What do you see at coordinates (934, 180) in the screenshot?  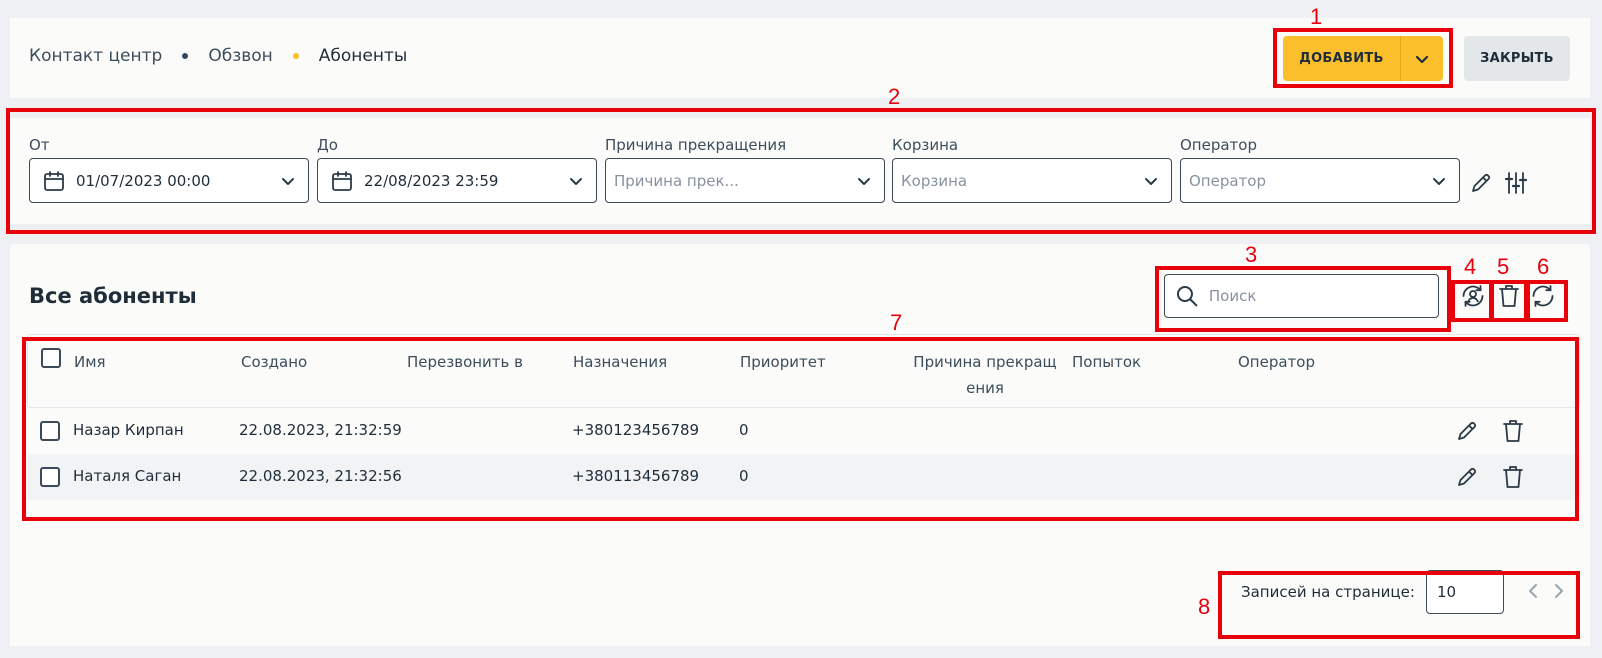 I see `basket-placeholder: Корзина` at bounding box center [934, 180].